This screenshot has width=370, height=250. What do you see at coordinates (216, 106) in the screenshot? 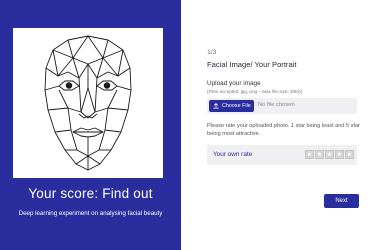
I see `upload-icon` at bounding box center [216, 106].